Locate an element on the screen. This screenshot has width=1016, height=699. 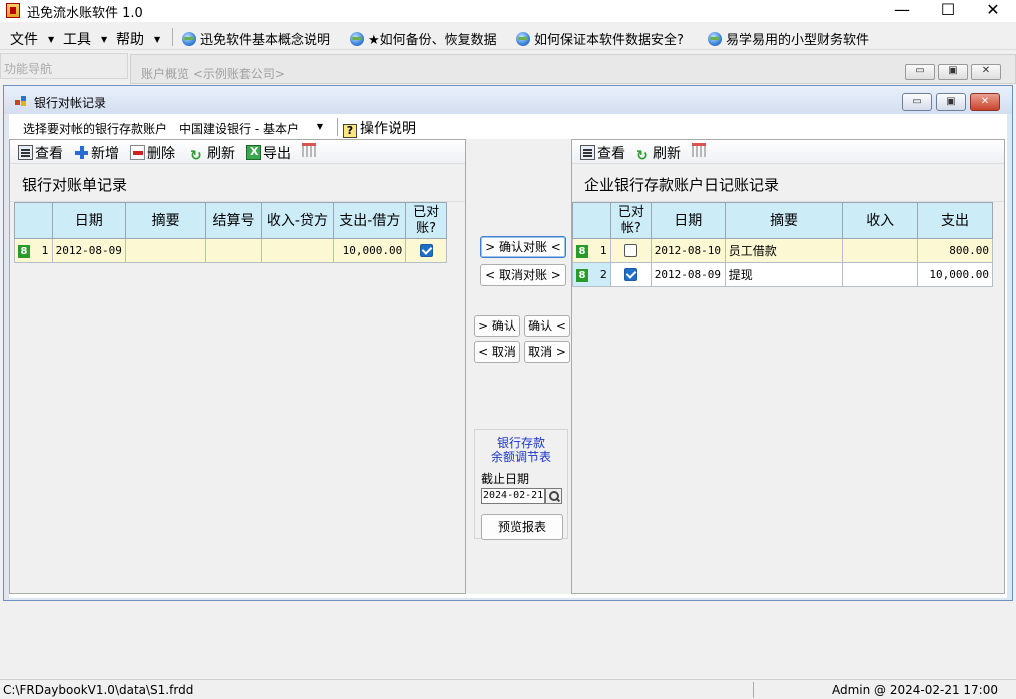
row-status-icon: 8 is located at coordinates (582, 275).